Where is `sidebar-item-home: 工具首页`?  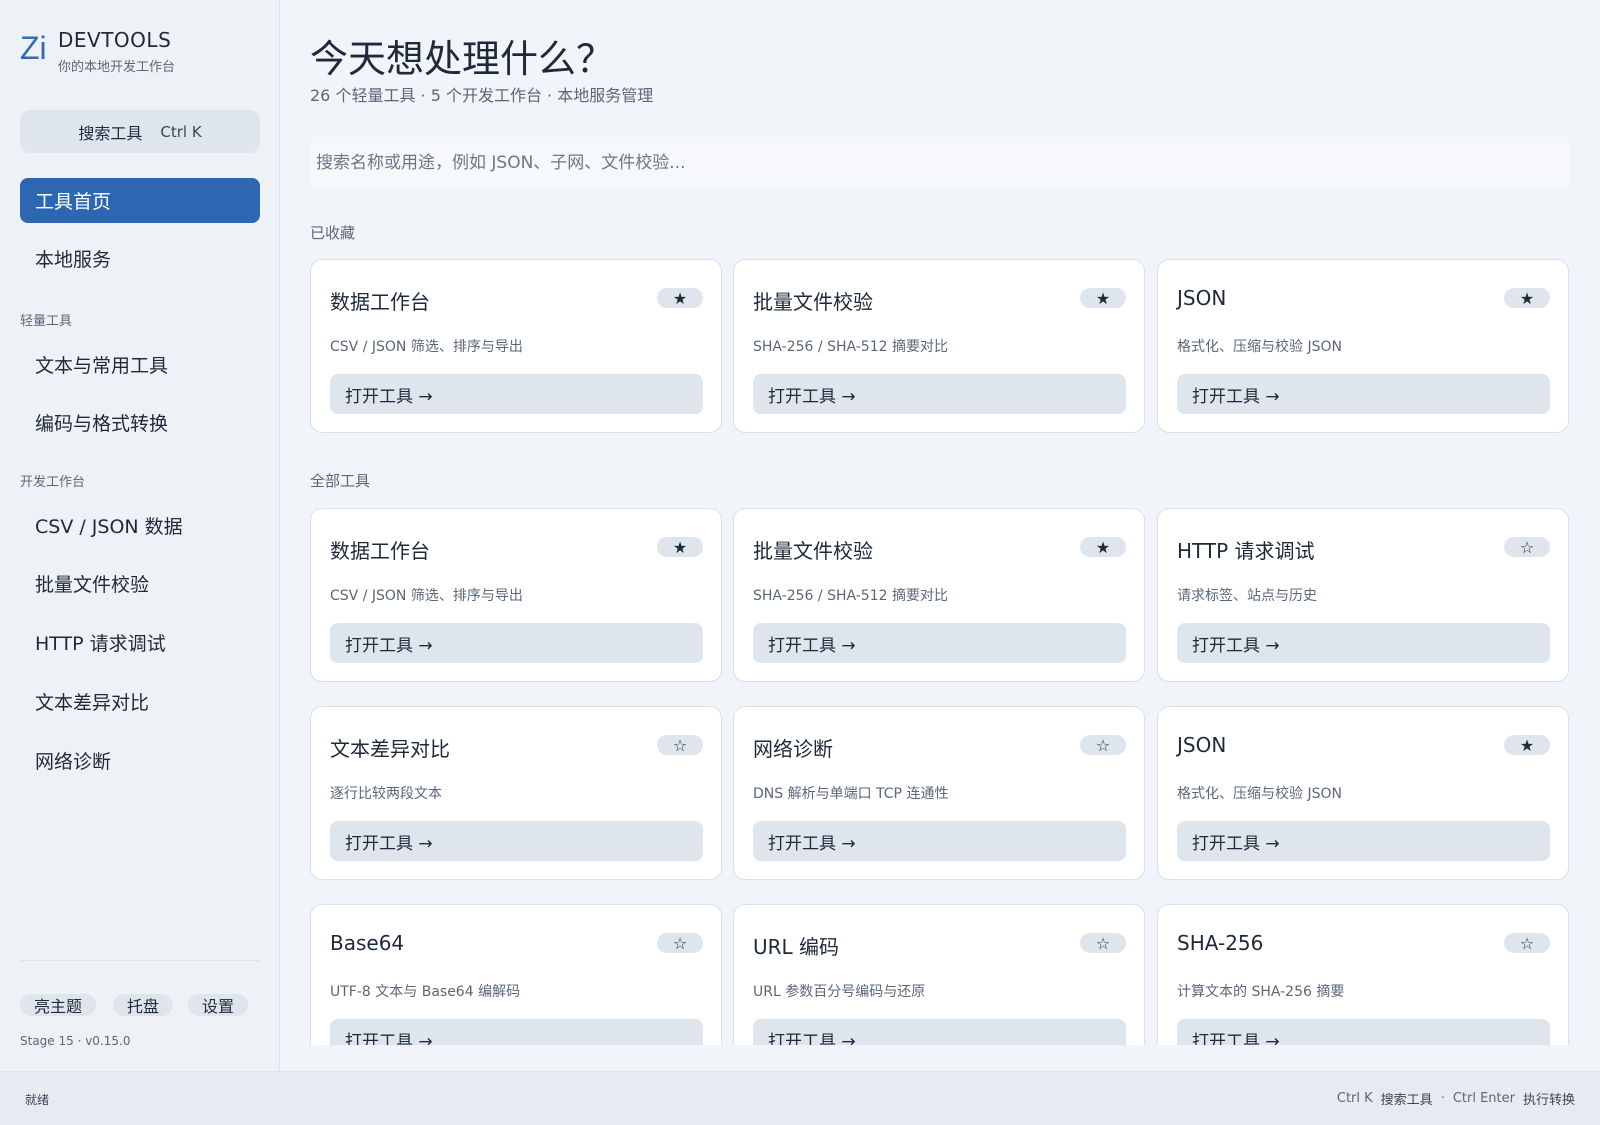 sidebar-item-home: 工具首页 is located at coordinates (140, 200).